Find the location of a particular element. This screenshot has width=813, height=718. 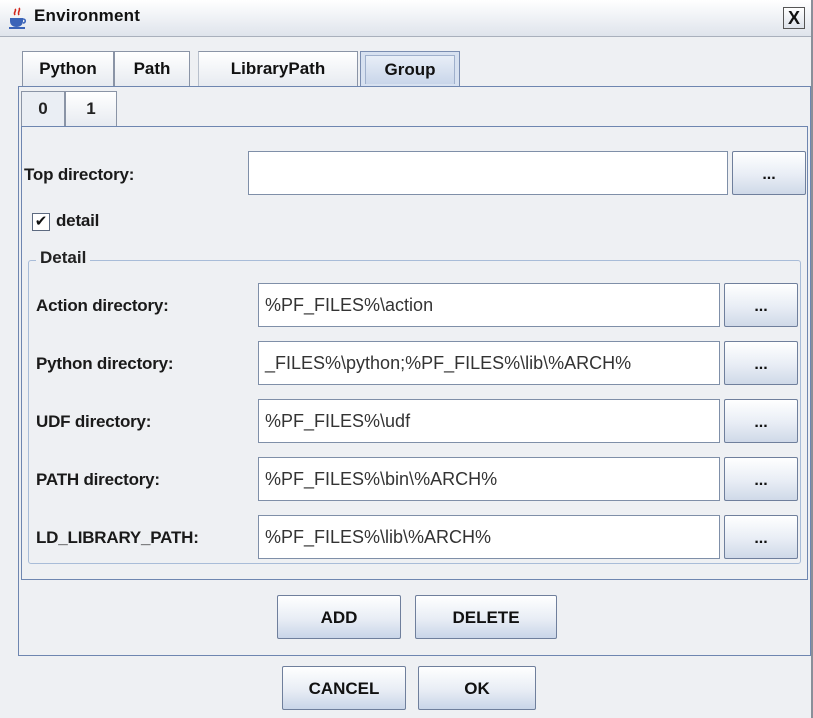

ld-library-path-label: LD_LIBRARY_PATH: is located at coordinates (117, 537).